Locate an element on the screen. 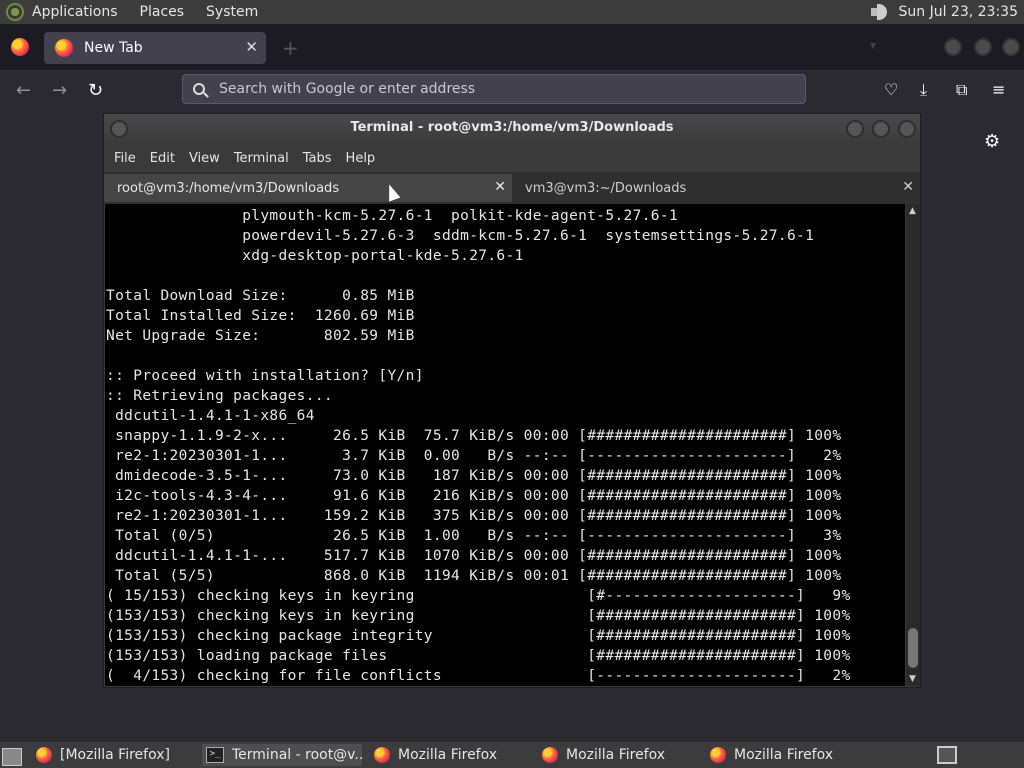 Image resolution: width=1024 pixels, height=768 pixels. menu-applications: Applications is located at coordinates (75, 12).